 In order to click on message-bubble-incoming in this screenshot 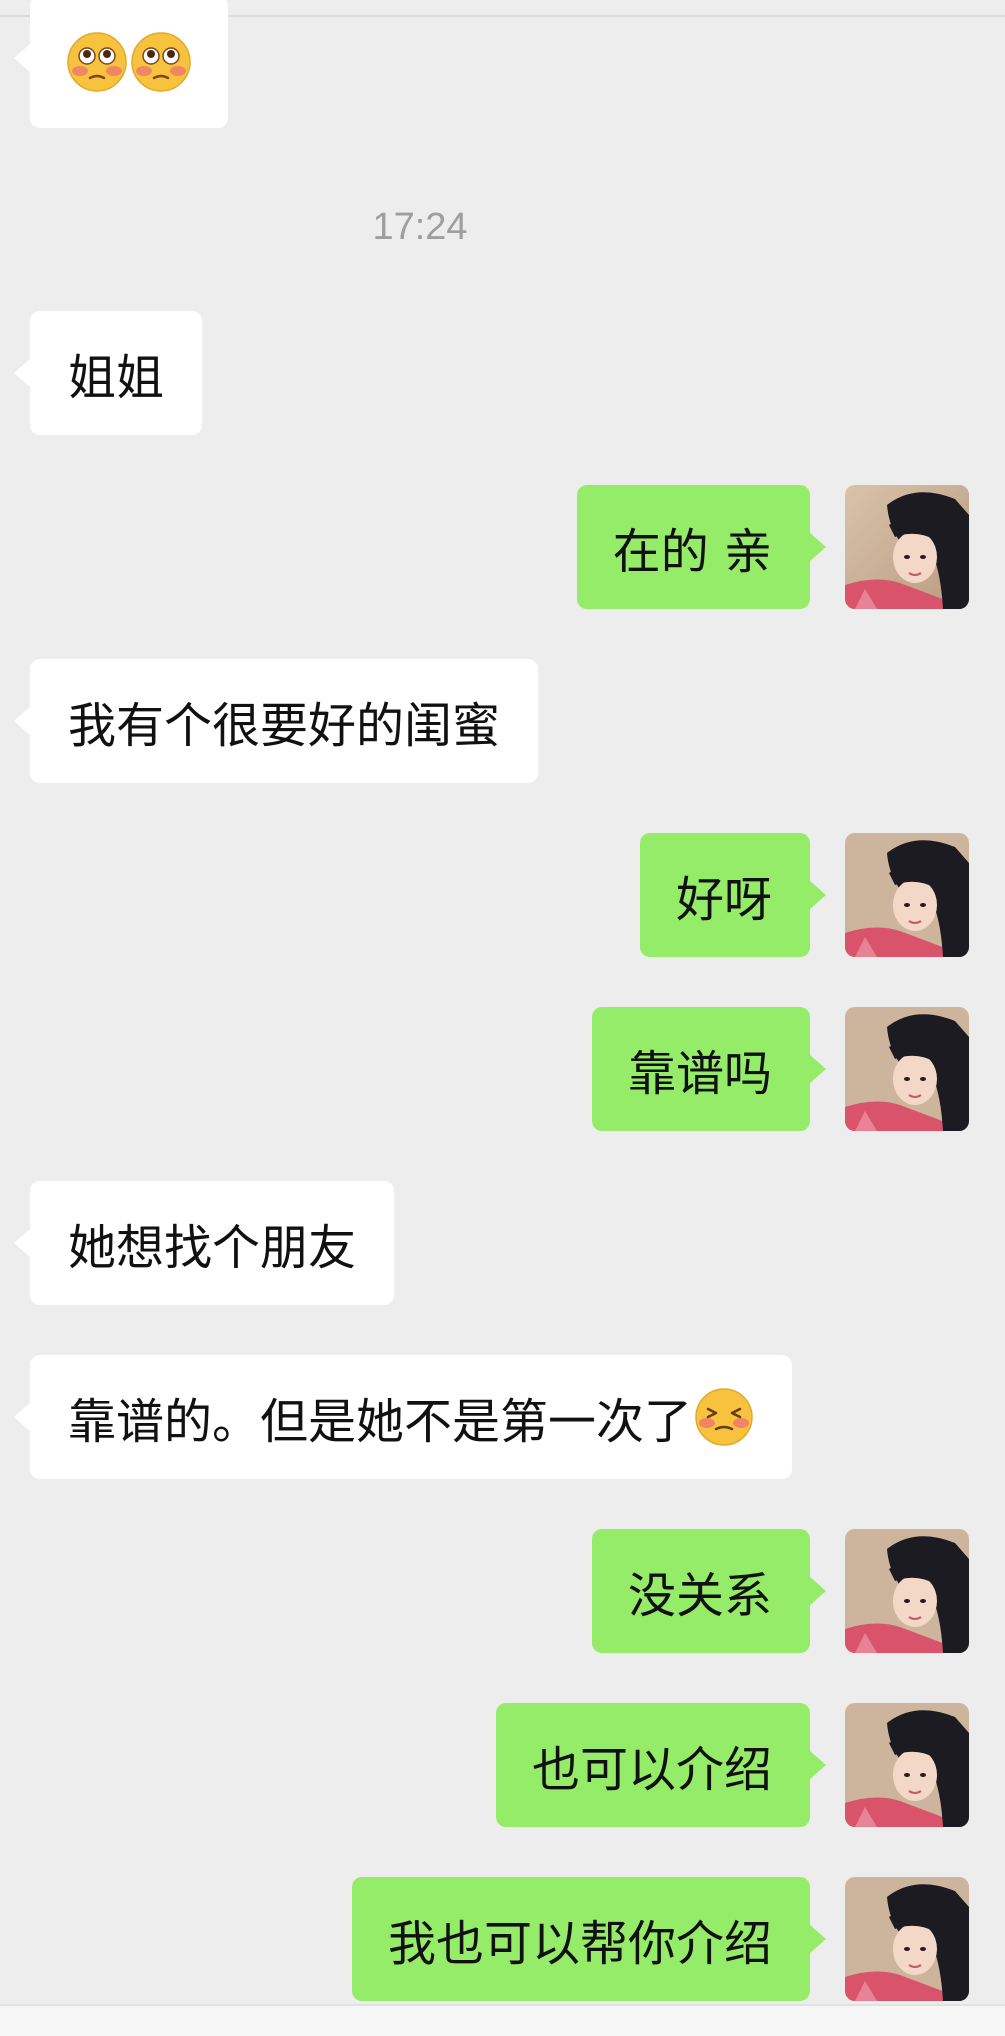, I will do `click(121, 64)`.